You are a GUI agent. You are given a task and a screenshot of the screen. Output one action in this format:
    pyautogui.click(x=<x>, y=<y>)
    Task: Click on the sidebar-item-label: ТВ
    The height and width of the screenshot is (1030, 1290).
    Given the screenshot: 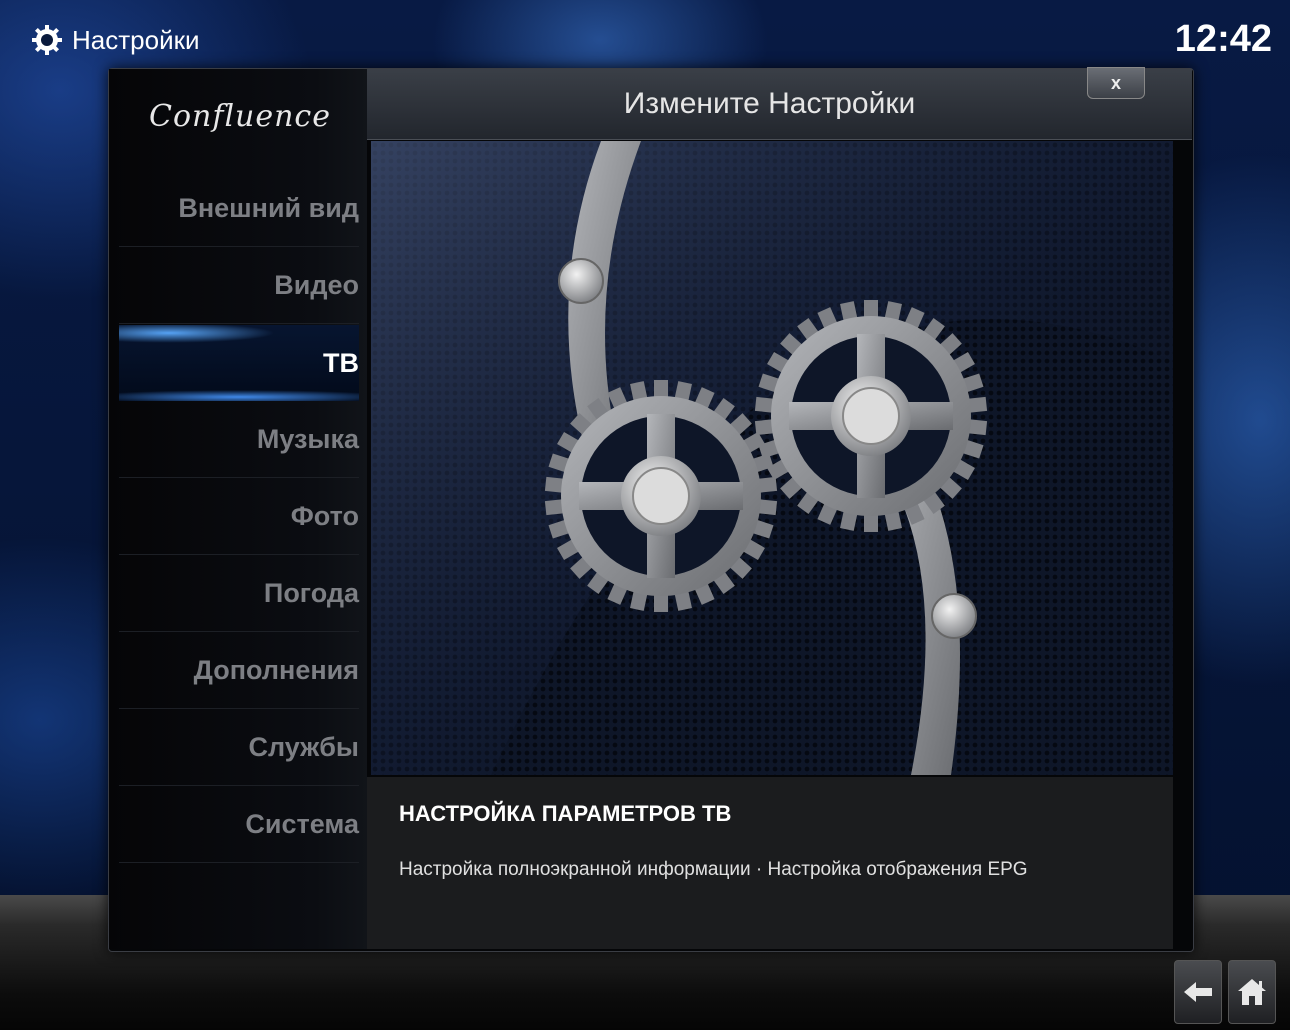 What is the action you would take?
    pyautogui.click(x=341, y=362)
    